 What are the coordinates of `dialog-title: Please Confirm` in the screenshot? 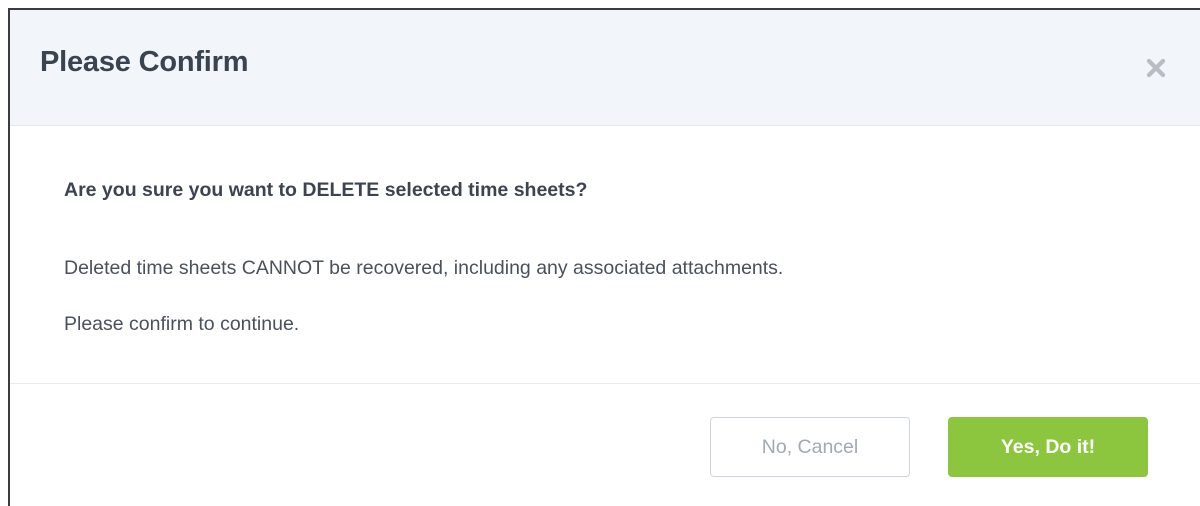 It's located at (144, 62).